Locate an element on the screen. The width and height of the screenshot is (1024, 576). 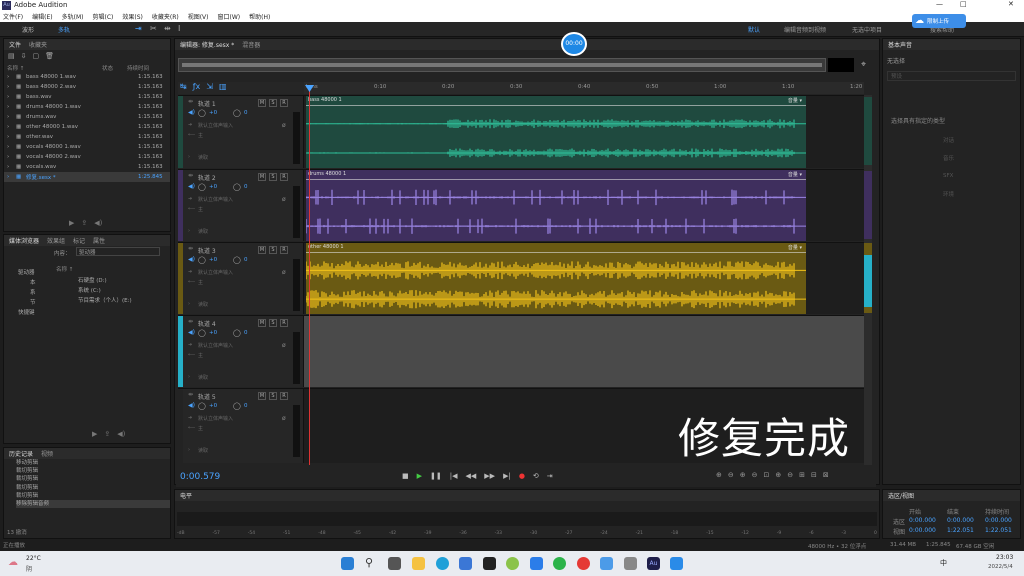
upload-badge: ☁ 限制上传 is located at coordinates (939, 21).